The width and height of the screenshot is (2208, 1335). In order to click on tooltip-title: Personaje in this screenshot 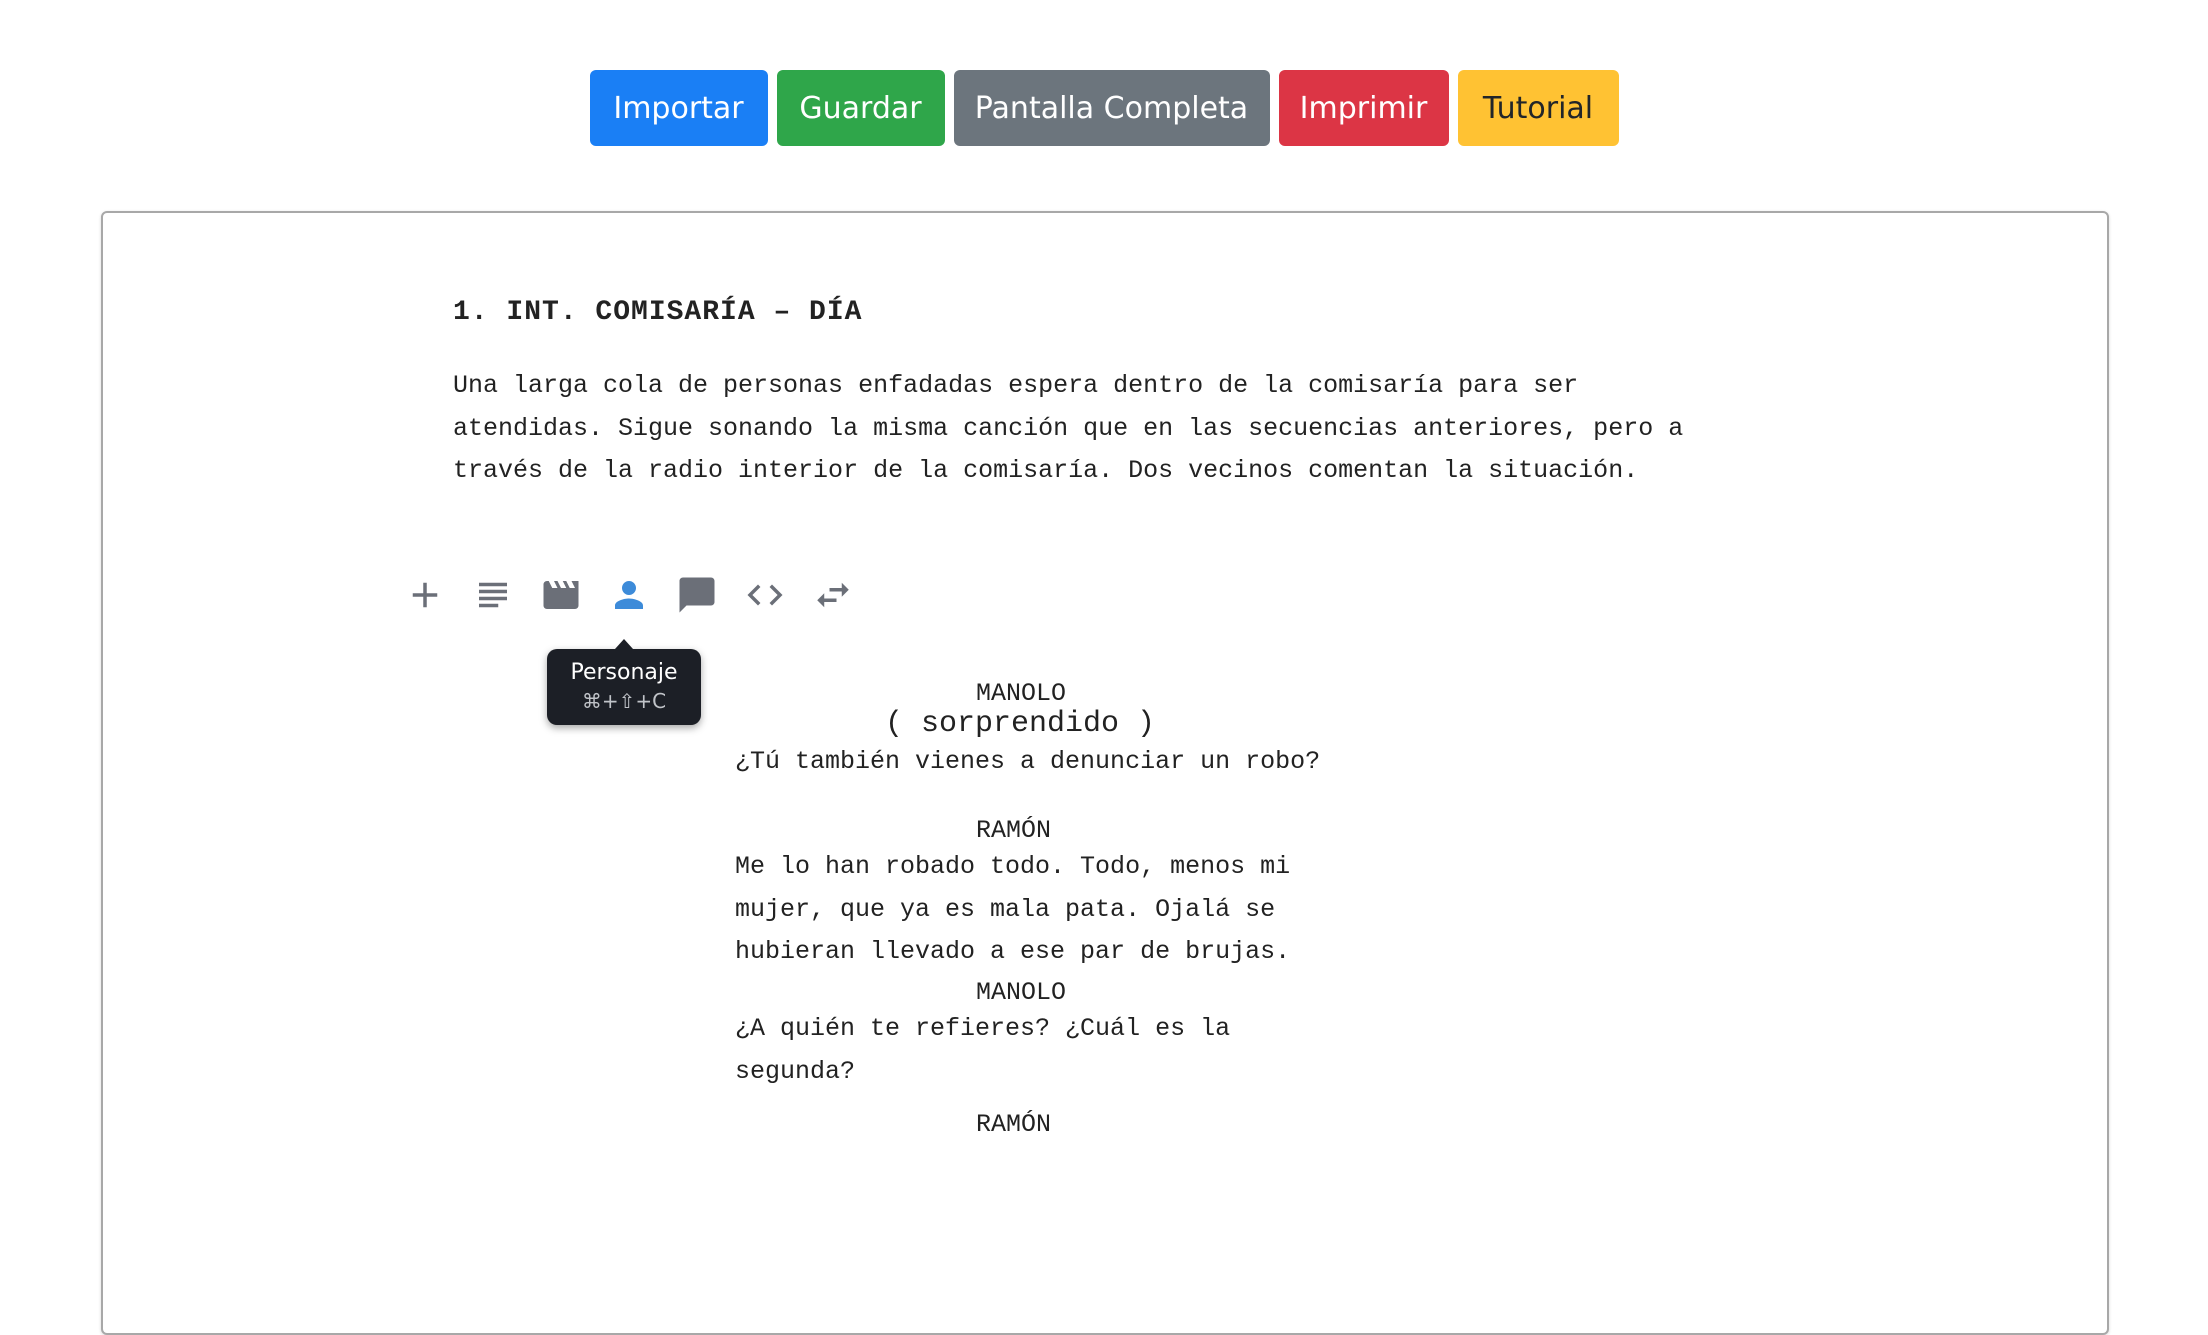, I will do `click(624, 672)`.